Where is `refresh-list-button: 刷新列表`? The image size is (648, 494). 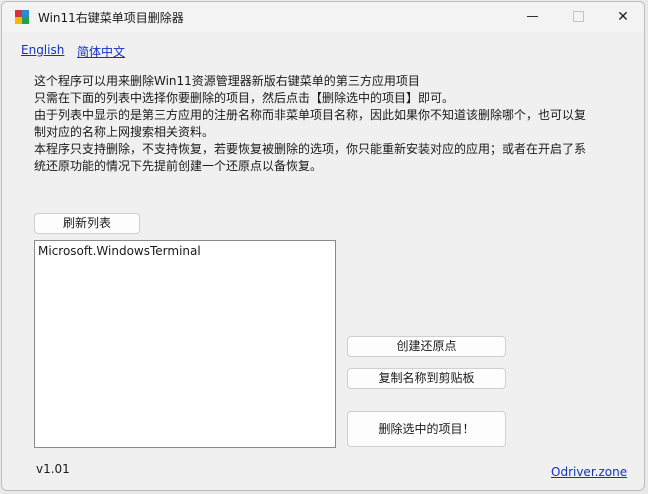 refresh-list-button: 刷新列表 is located at coordinates (87, 223).